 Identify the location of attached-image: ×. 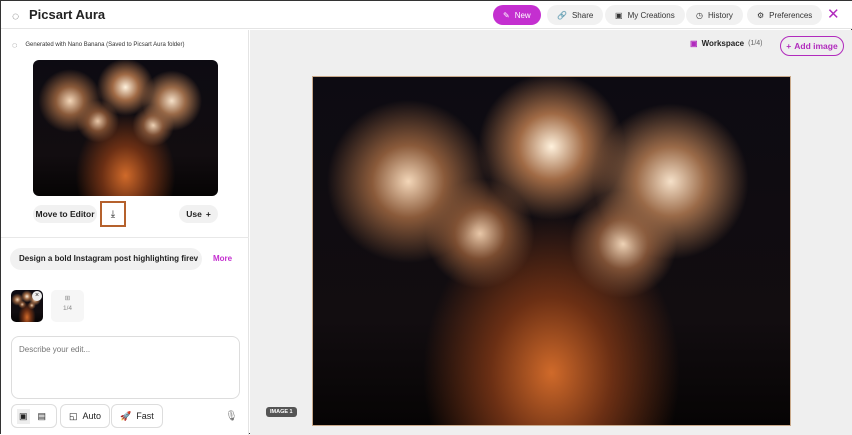
(27, 306).